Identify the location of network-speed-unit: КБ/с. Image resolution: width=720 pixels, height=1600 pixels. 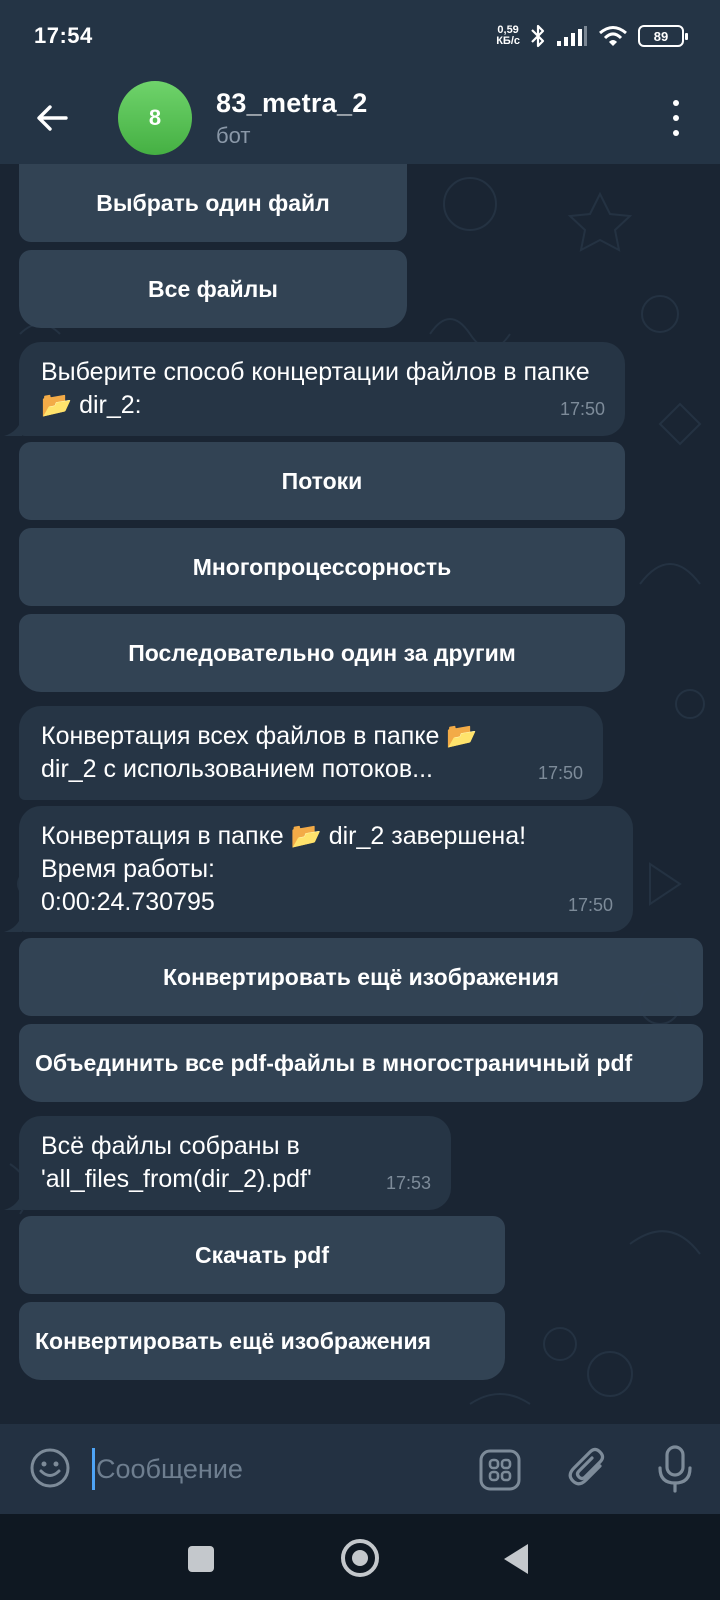
(508, 41).